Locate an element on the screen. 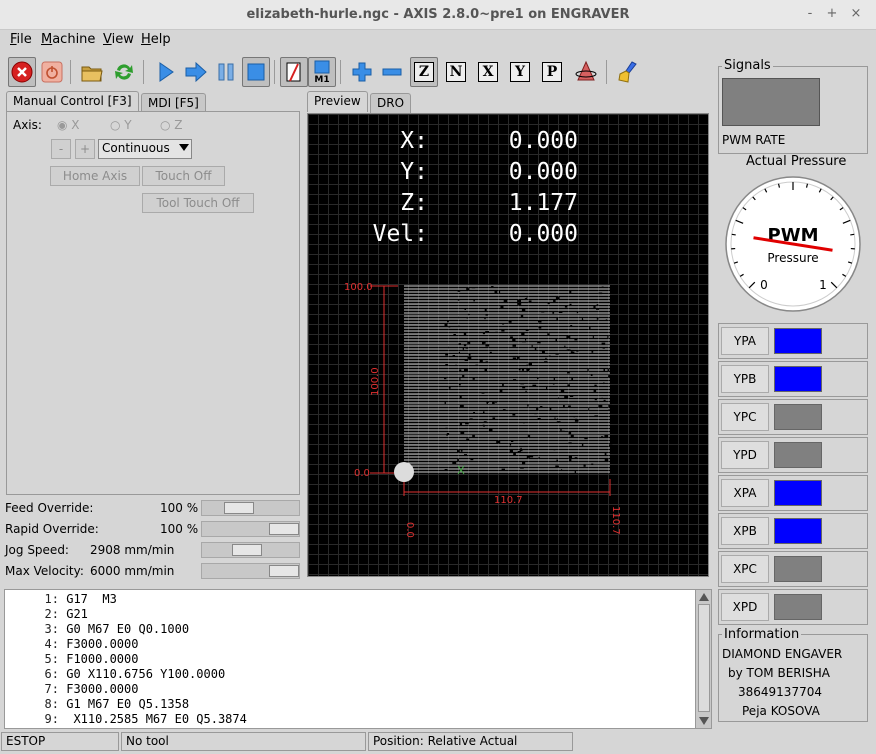 The width and height of the screenshot is (876, 754). step-button is located at coordinates (196, 72).